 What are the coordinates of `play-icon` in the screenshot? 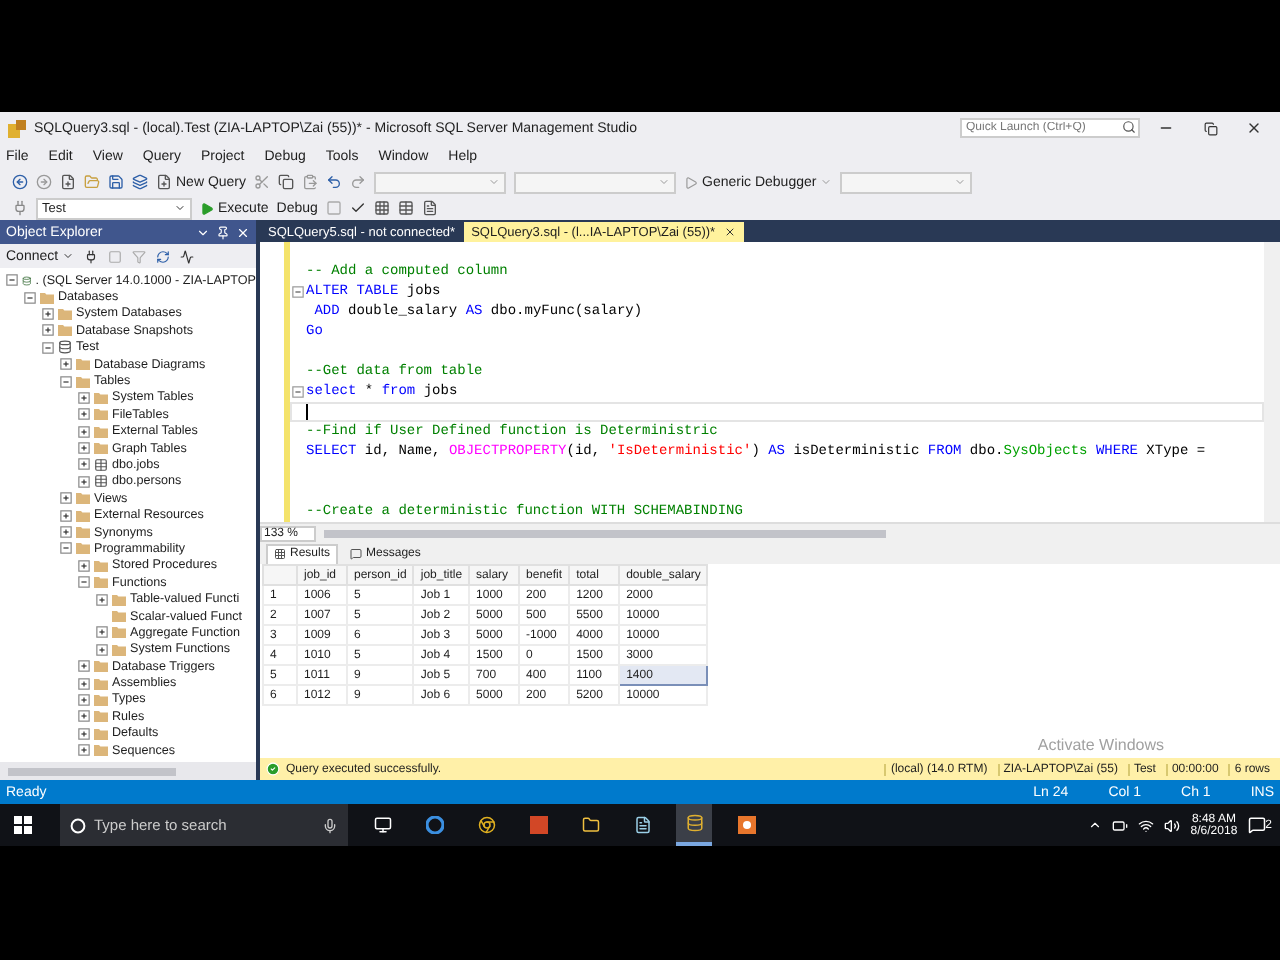 It's located at (207, 208).